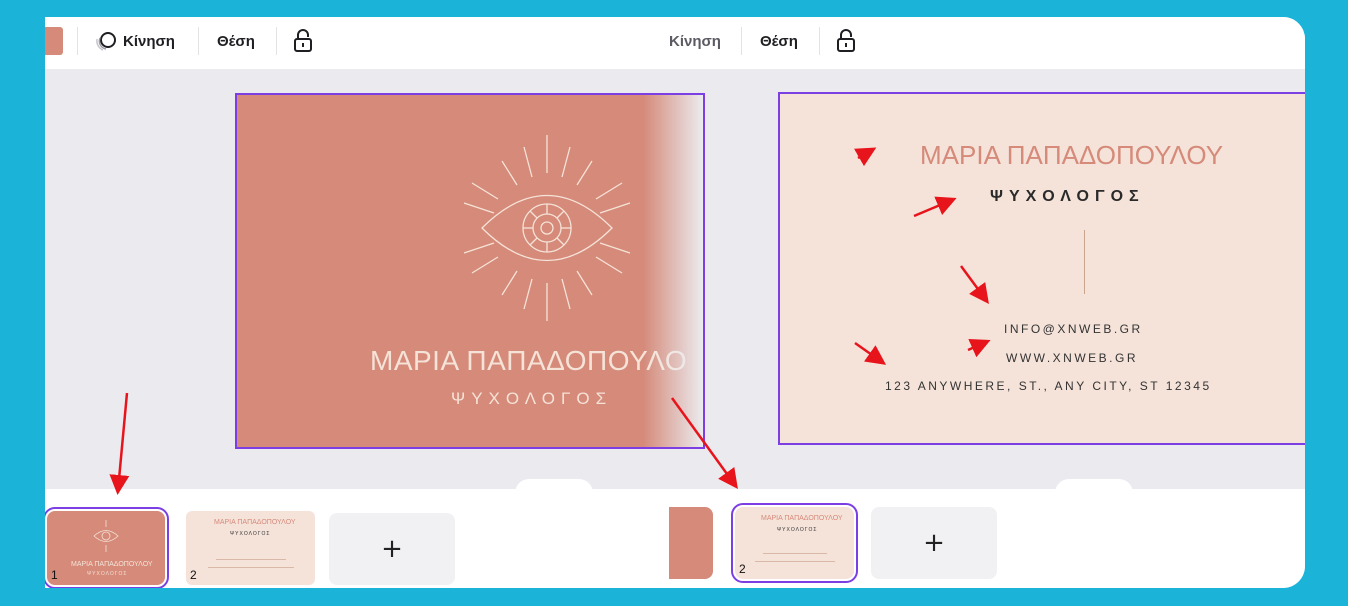  Describe the element at coordinates (1084, 262) in the screenshot. I see `divider-line` at that location.